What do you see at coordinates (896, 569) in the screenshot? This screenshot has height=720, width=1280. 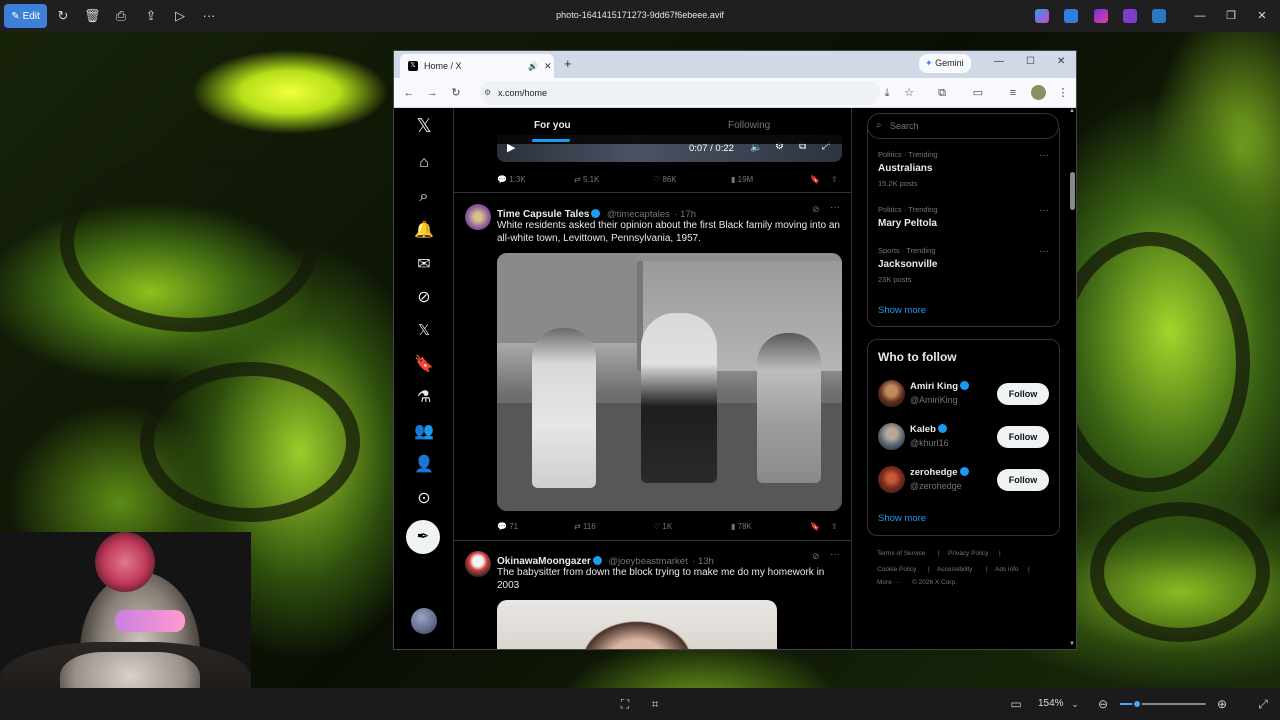 I see `cookie-link: Cookie Policy` at bounding box center [896, 569].